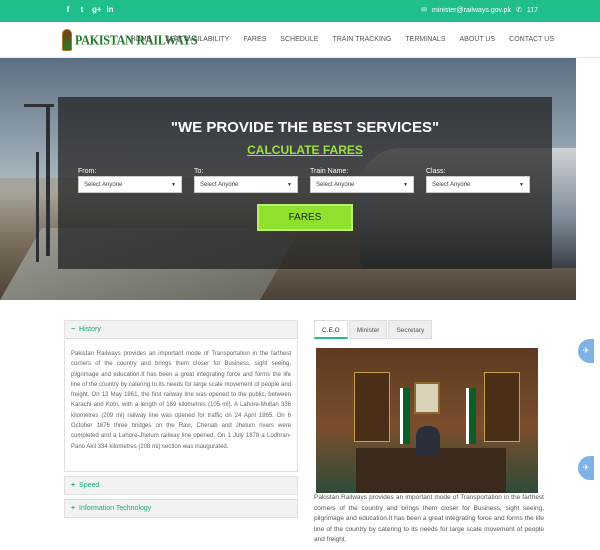 This screenshot has height=550, width=600. What do you see at coordinates (254, 39) in the screenshot?
I see `nav-fares: FARES` at bounding box center [254, 39].